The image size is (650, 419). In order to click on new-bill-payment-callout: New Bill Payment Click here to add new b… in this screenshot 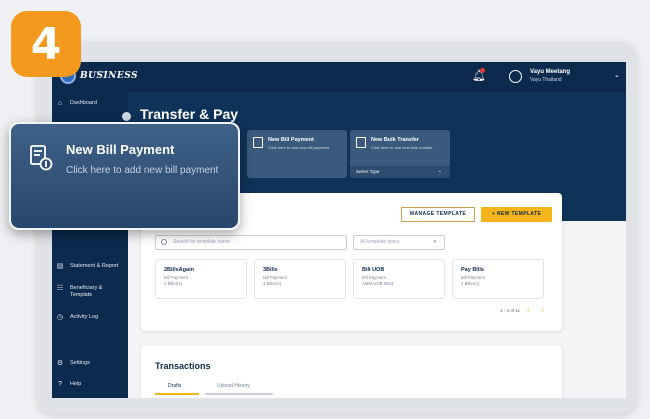, I will do `click(124, 176)`.